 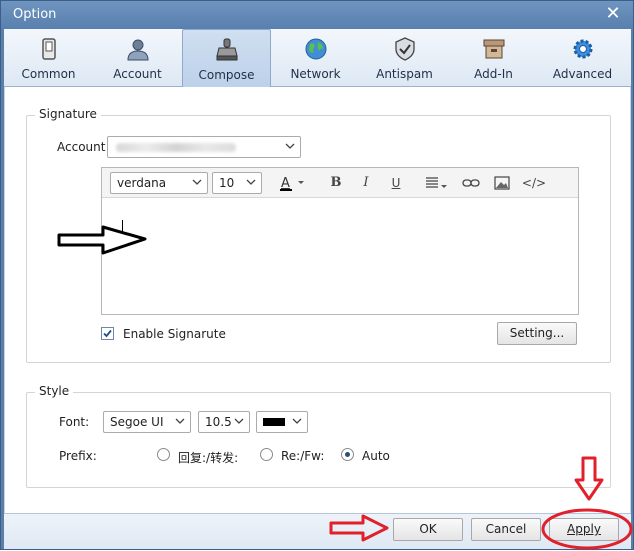 What do you see at coordinates (218, 422) in the screenshot?
I see `style-size-value: 10.5` at bounding box center [218, 422].